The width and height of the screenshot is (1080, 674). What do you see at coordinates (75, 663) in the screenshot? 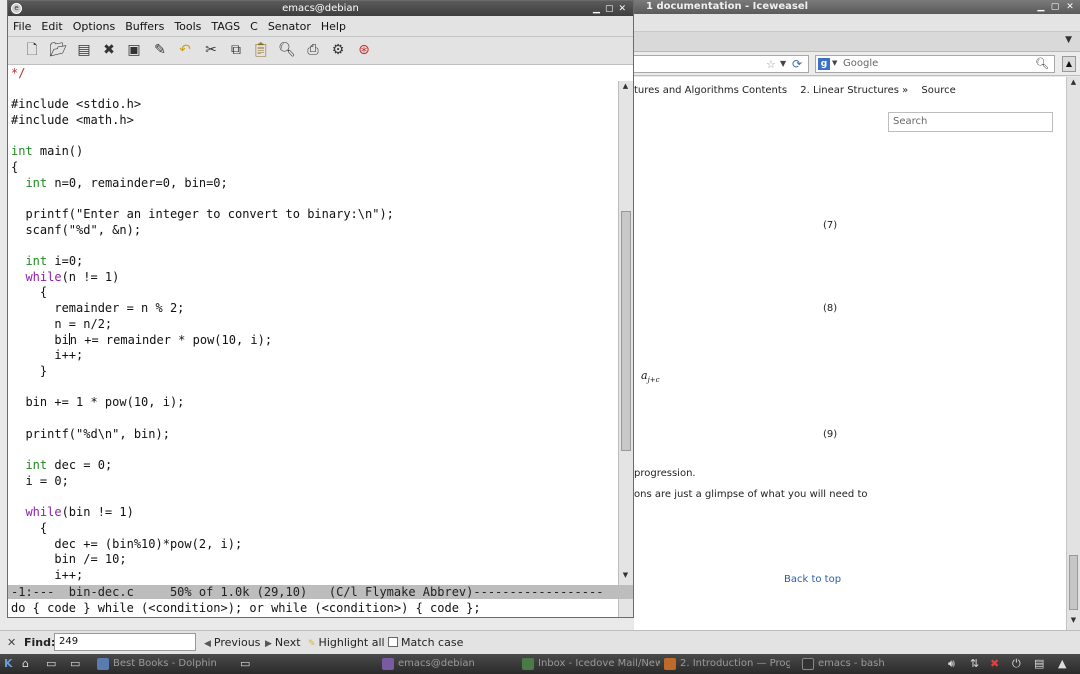
I see `desktop-icon: ▭` at bounding box center [75, 663].